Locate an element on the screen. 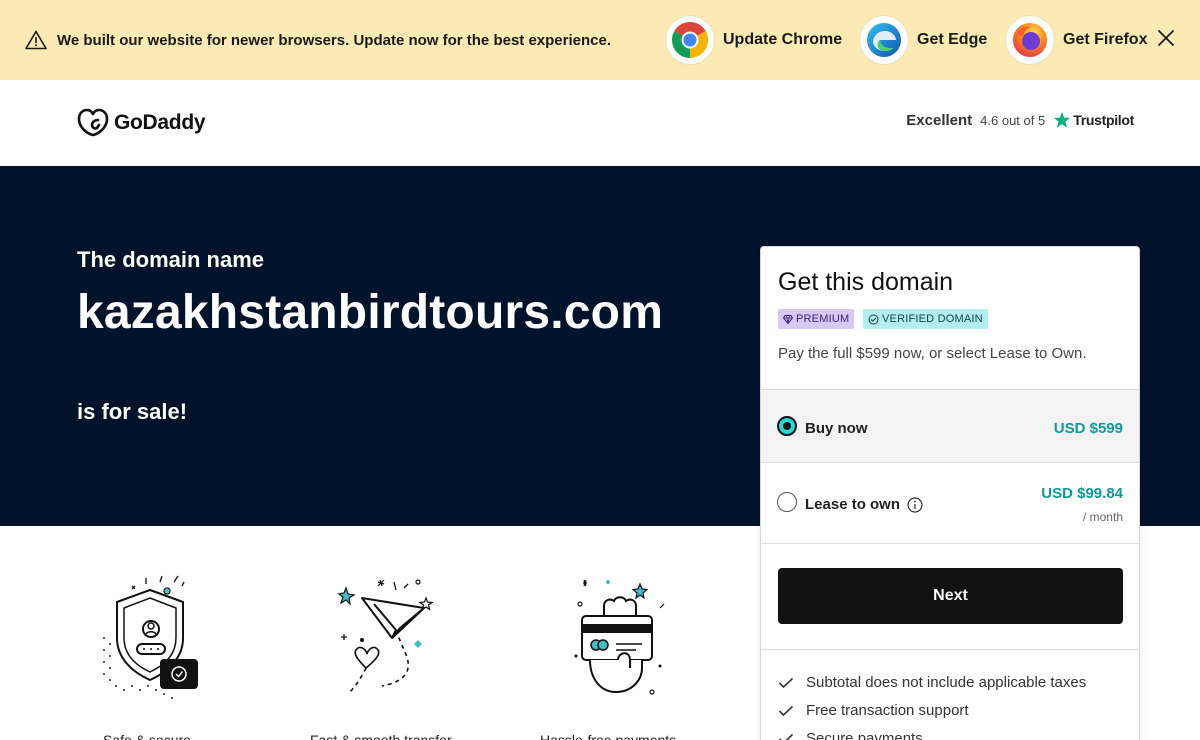 This screenshot has height=740, width=1200. check-circle-icon is located at coordinates (873, 319).